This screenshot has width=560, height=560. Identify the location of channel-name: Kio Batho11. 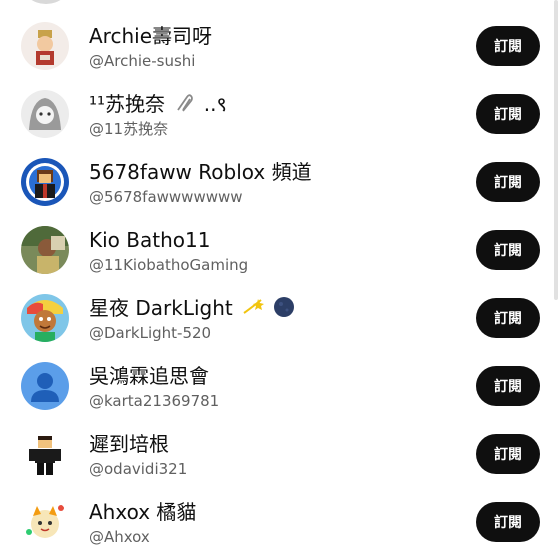
(149, 240).